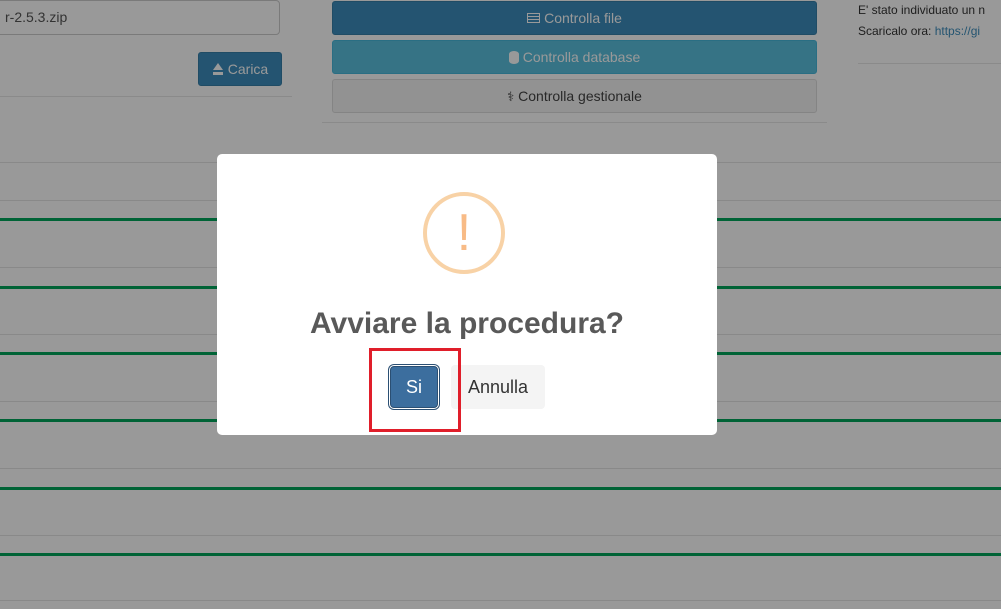 Image resolution: width=1001 pixels, height=609 pixels. What do you see at coordinates (467, 323) in the screenshot?
I see `dialog-title: Avviare la procedura?` at bounding box center [467, 323].